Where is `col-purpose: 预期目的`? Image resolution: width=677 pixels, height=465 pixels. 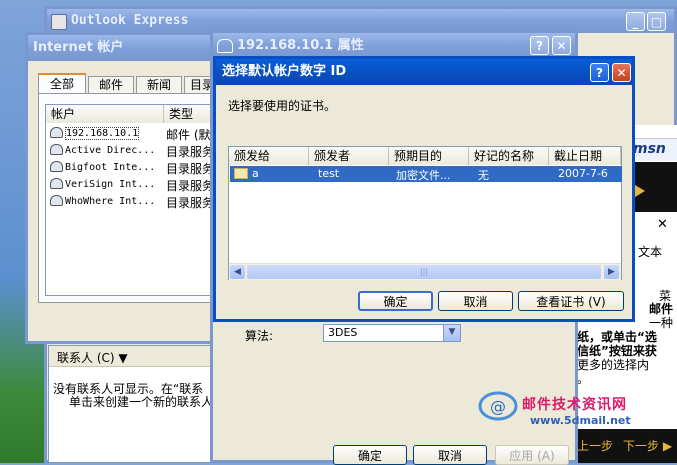
col-purpose: 预期目的 is located at coordinates (429, 156).